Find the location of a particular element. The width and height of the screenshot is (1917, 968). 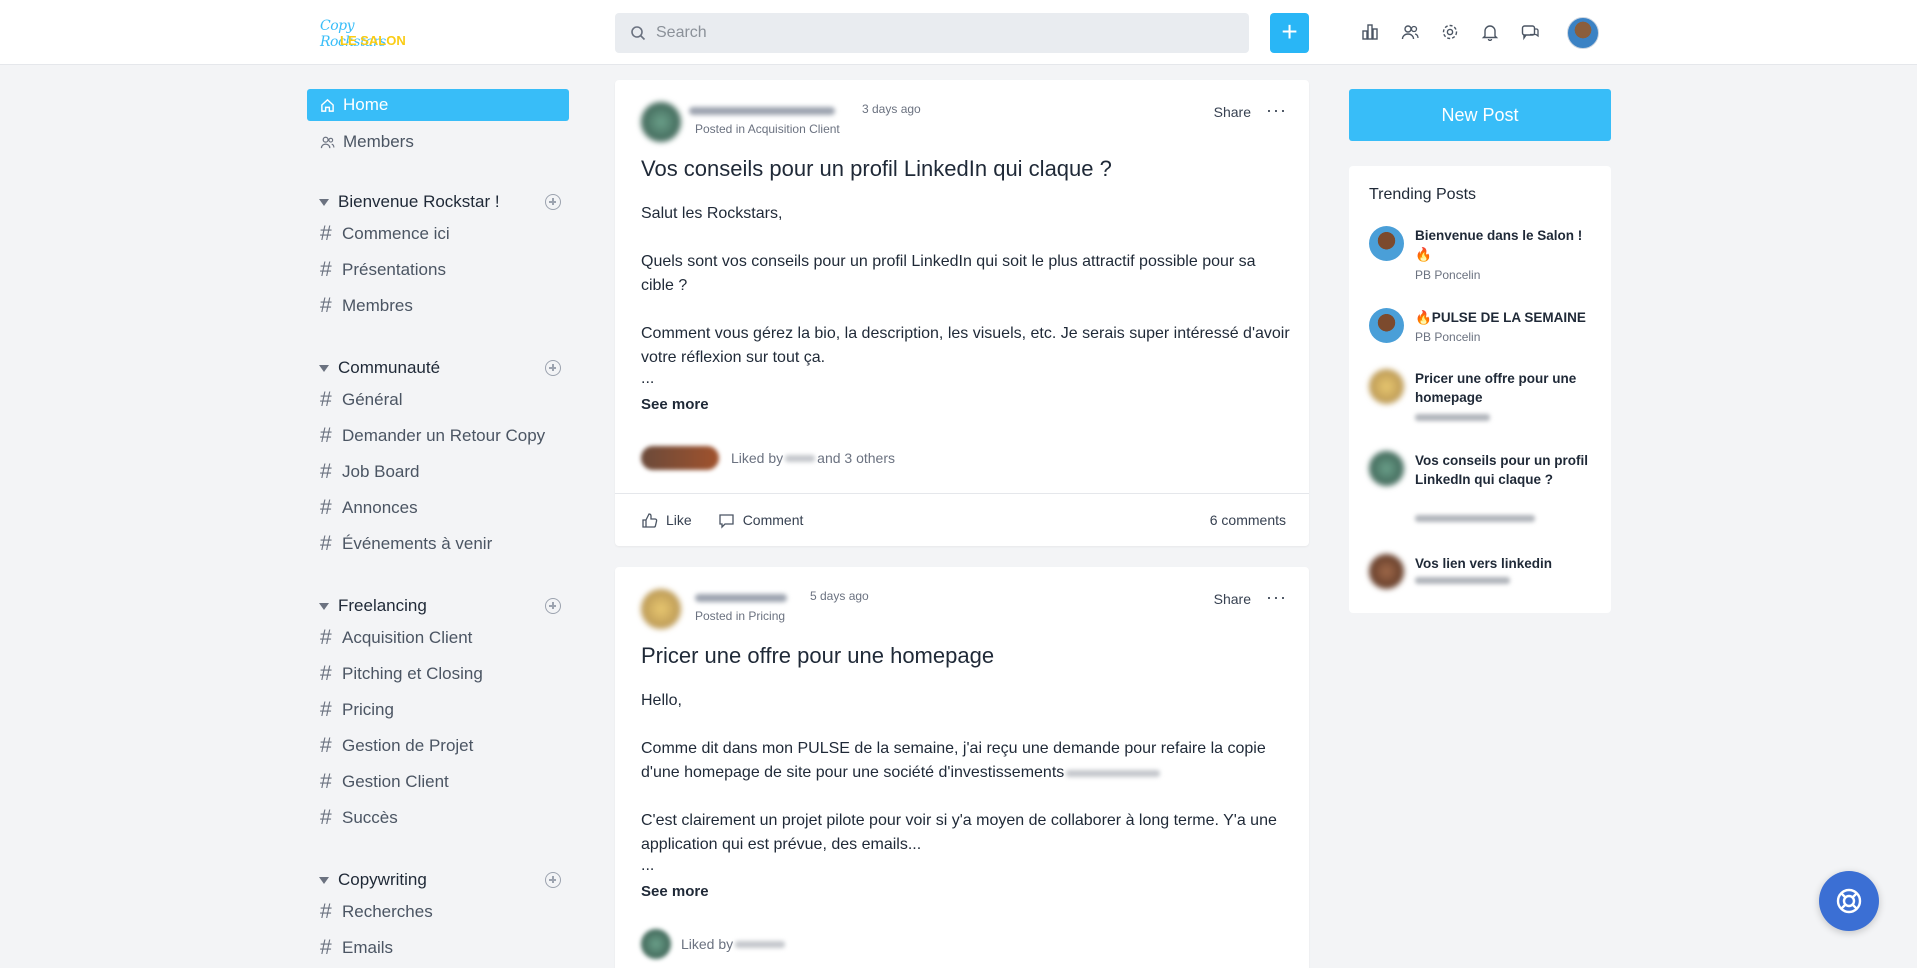

header-icons is located at coordinates (1450, 32).